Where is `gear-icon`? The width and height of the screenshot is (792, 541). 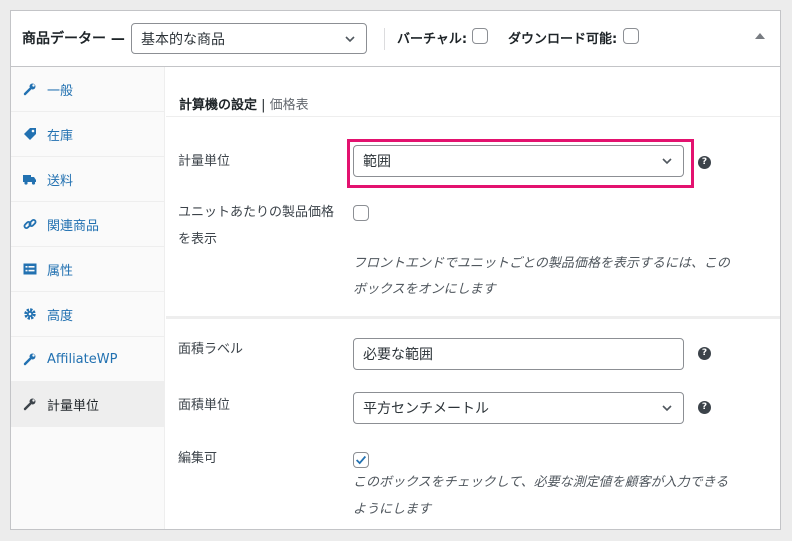 gear-icon is located at coordinates (30, 314).